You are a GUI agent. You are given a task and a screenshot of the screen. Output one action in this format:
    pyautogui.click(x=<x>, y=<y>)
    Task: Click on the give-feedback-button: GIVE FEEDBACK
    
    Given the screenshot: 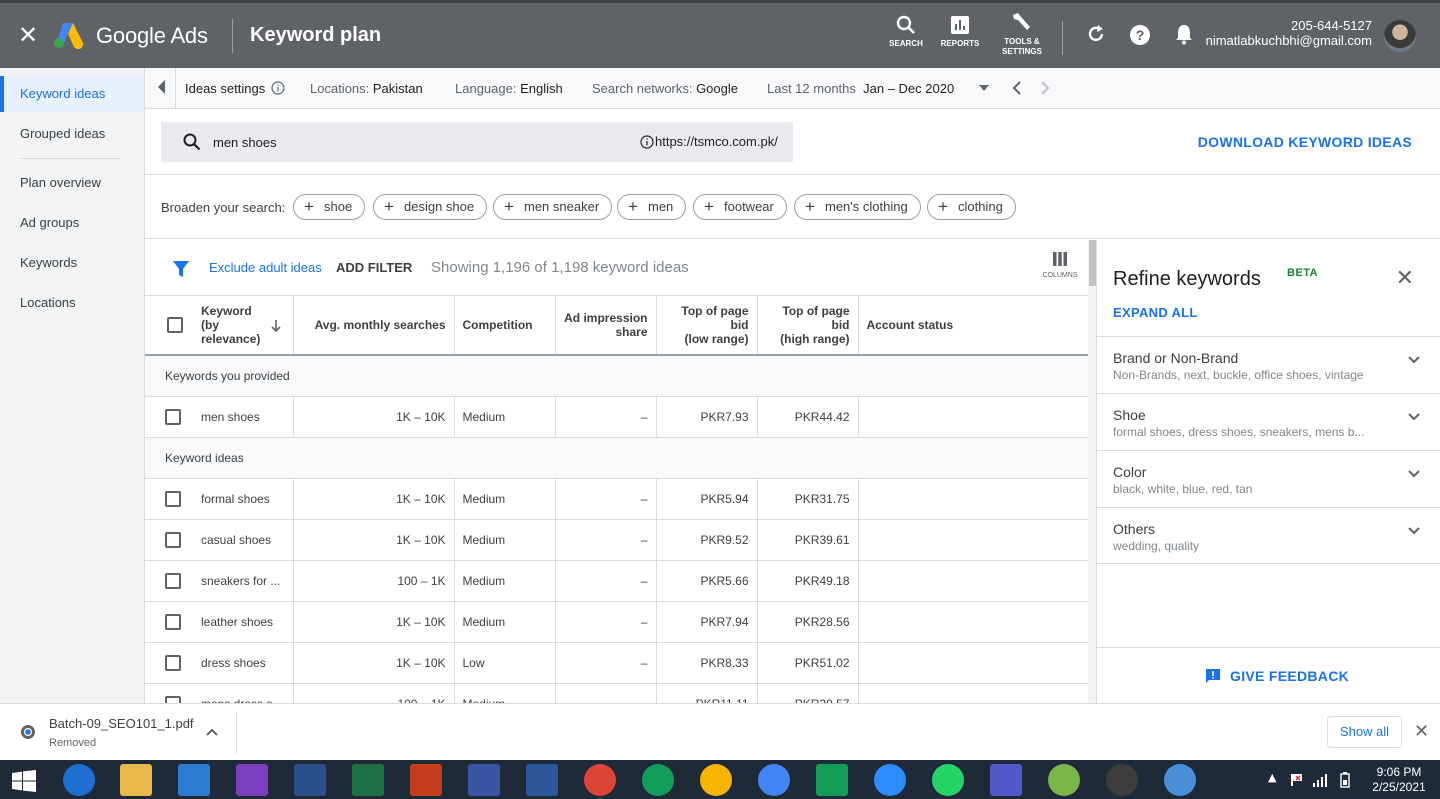 What is the action you would take?
    pyautogui.click(x=1268, y=675)
    